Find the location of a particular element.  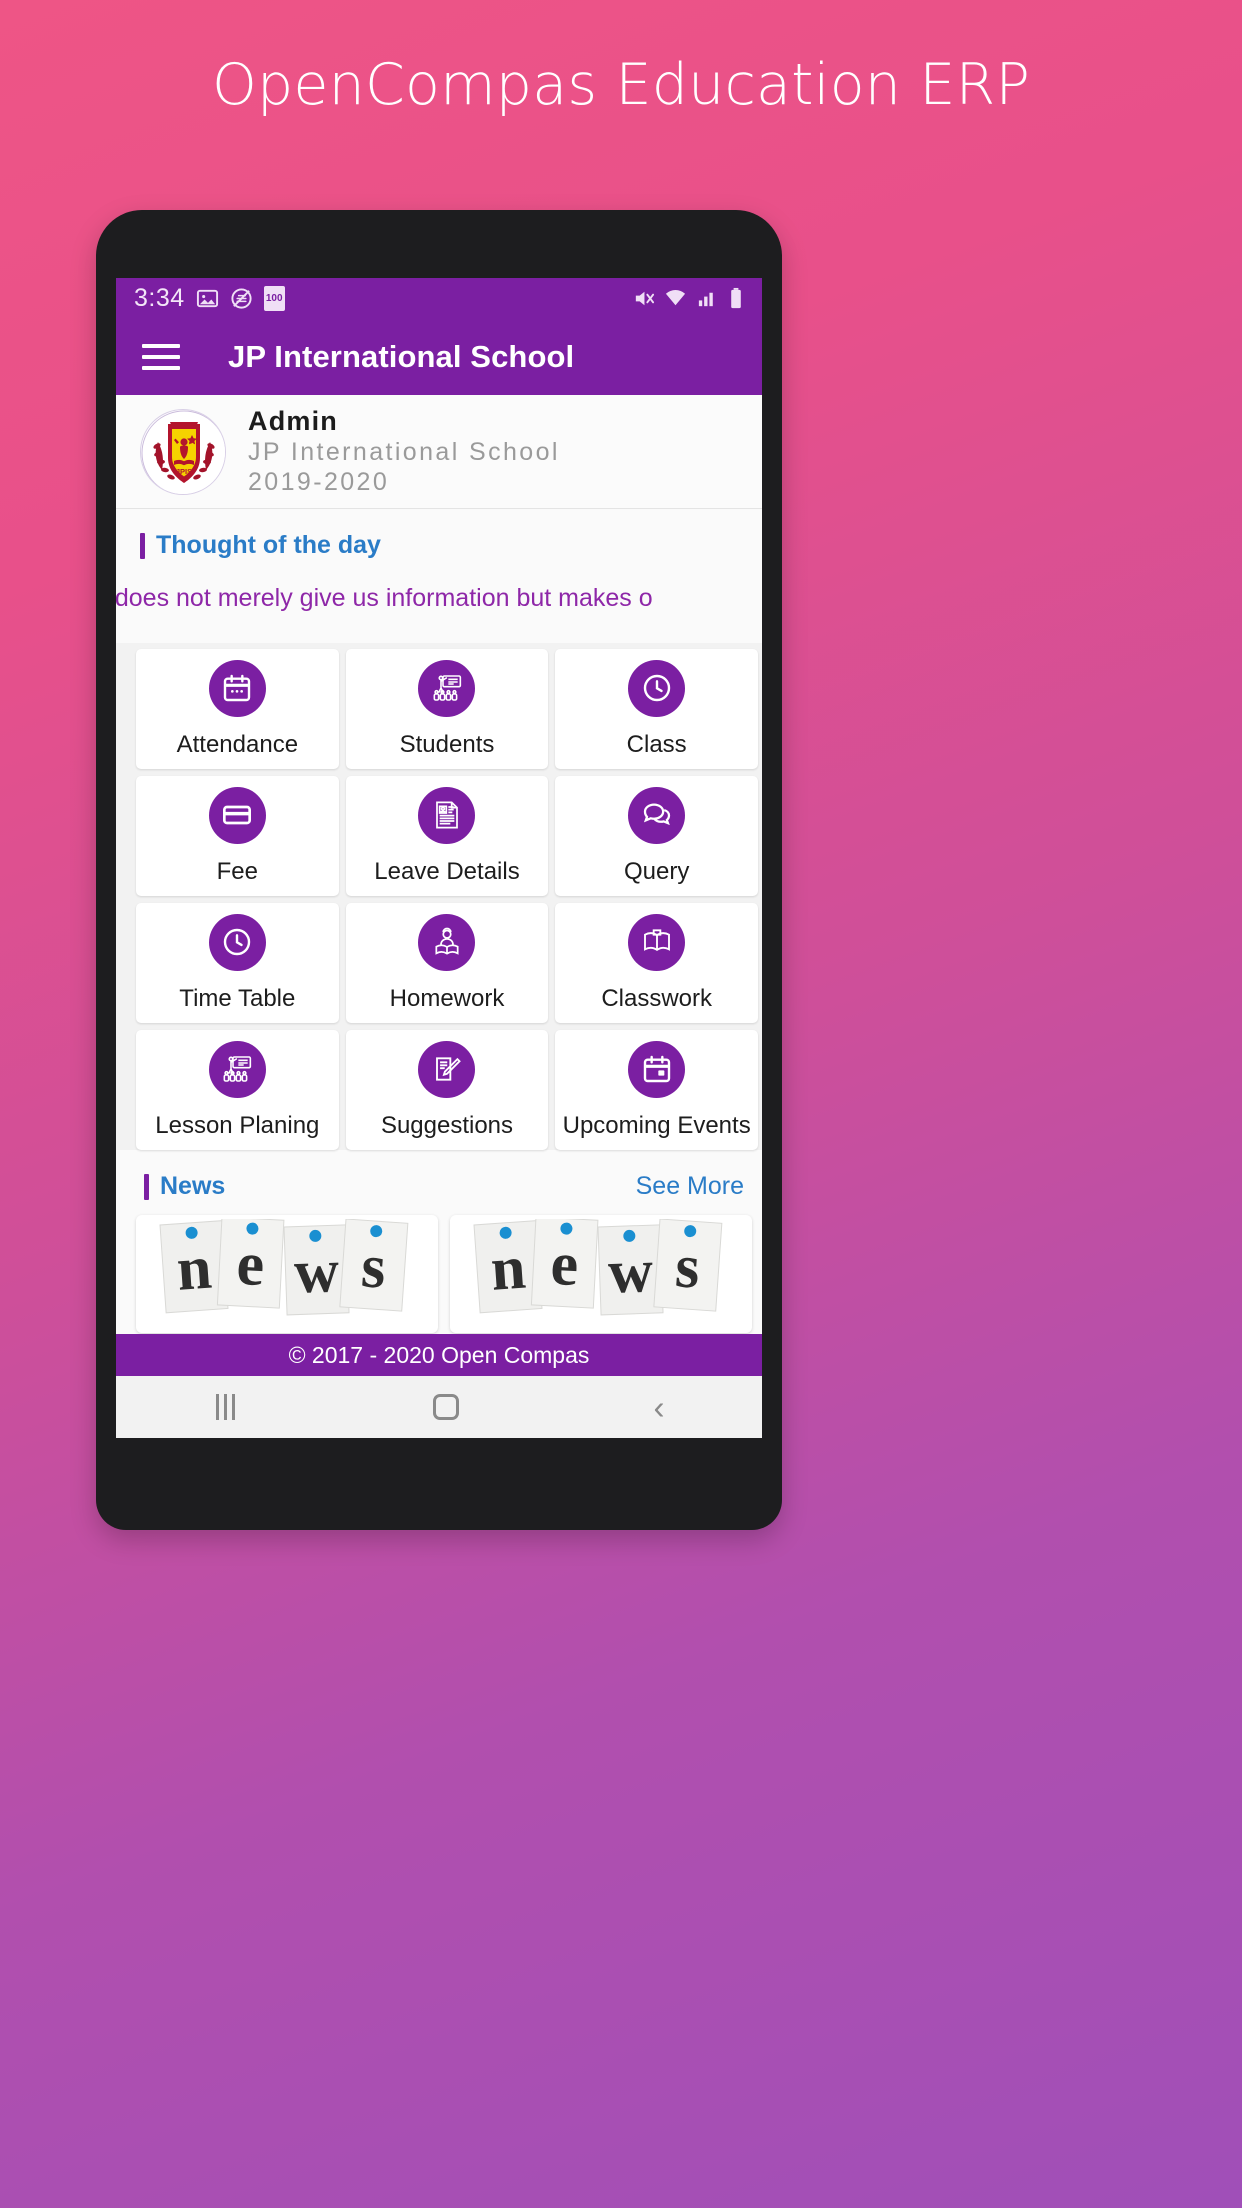

menu-tile-lesson-planing: Lesson Planing is located at coordinates (237, 1090).